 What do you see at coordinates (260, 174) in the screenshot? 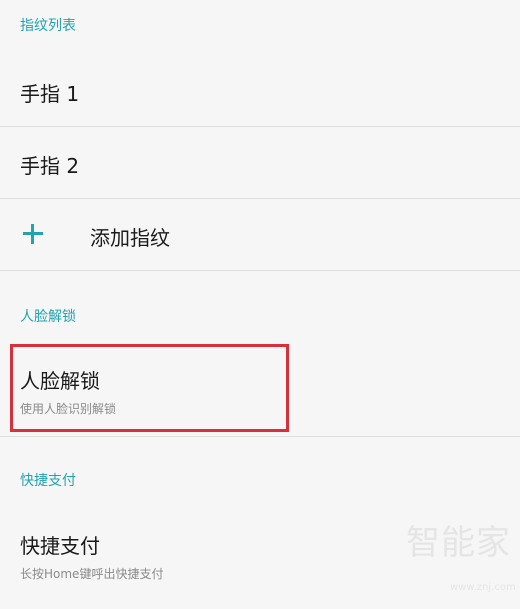
I see `fingerprint-item-2: 手指 2` at bounding box center [260, 174].